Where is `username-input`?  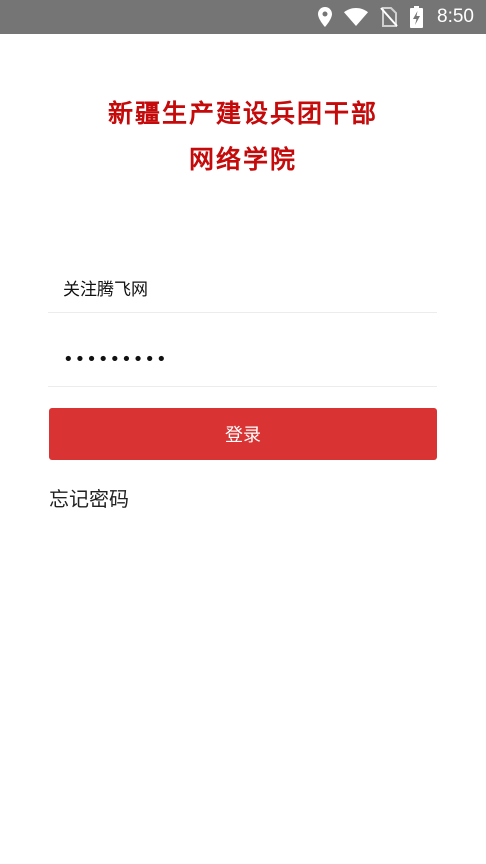
username-input is located at coordinates (240, 287).